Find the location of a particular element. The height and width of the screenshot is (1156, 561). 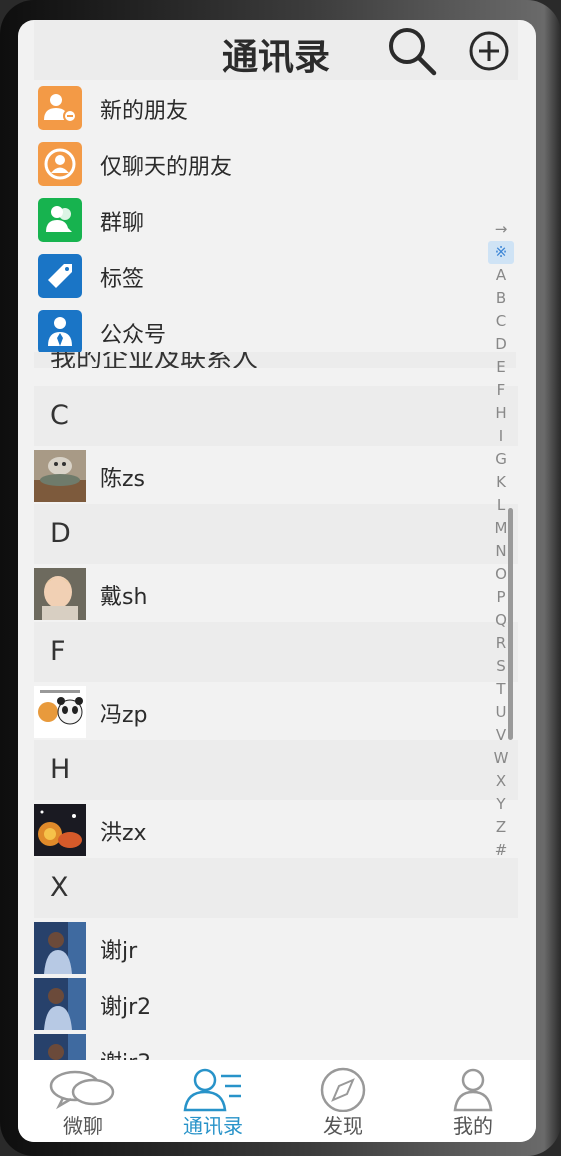

chat-only-friend-icon is located at coordinates (60, 164).